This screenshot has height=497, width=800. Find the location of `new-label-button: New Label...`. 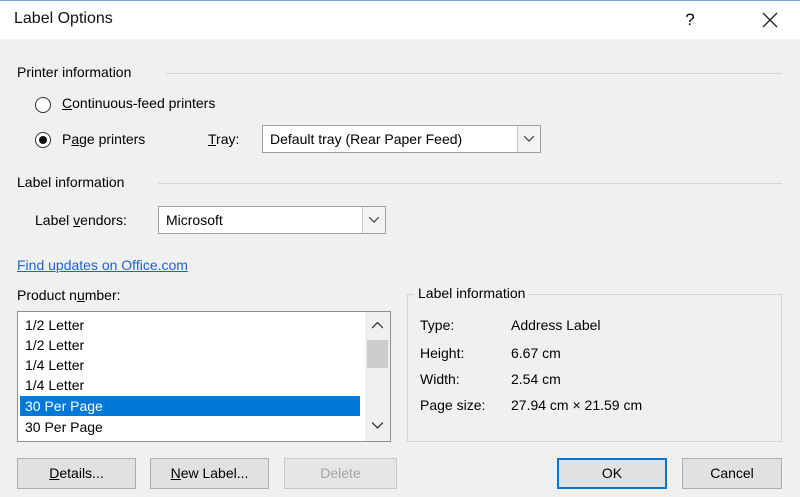

new-label-button: New Label... is located at coordinates (209, 473).